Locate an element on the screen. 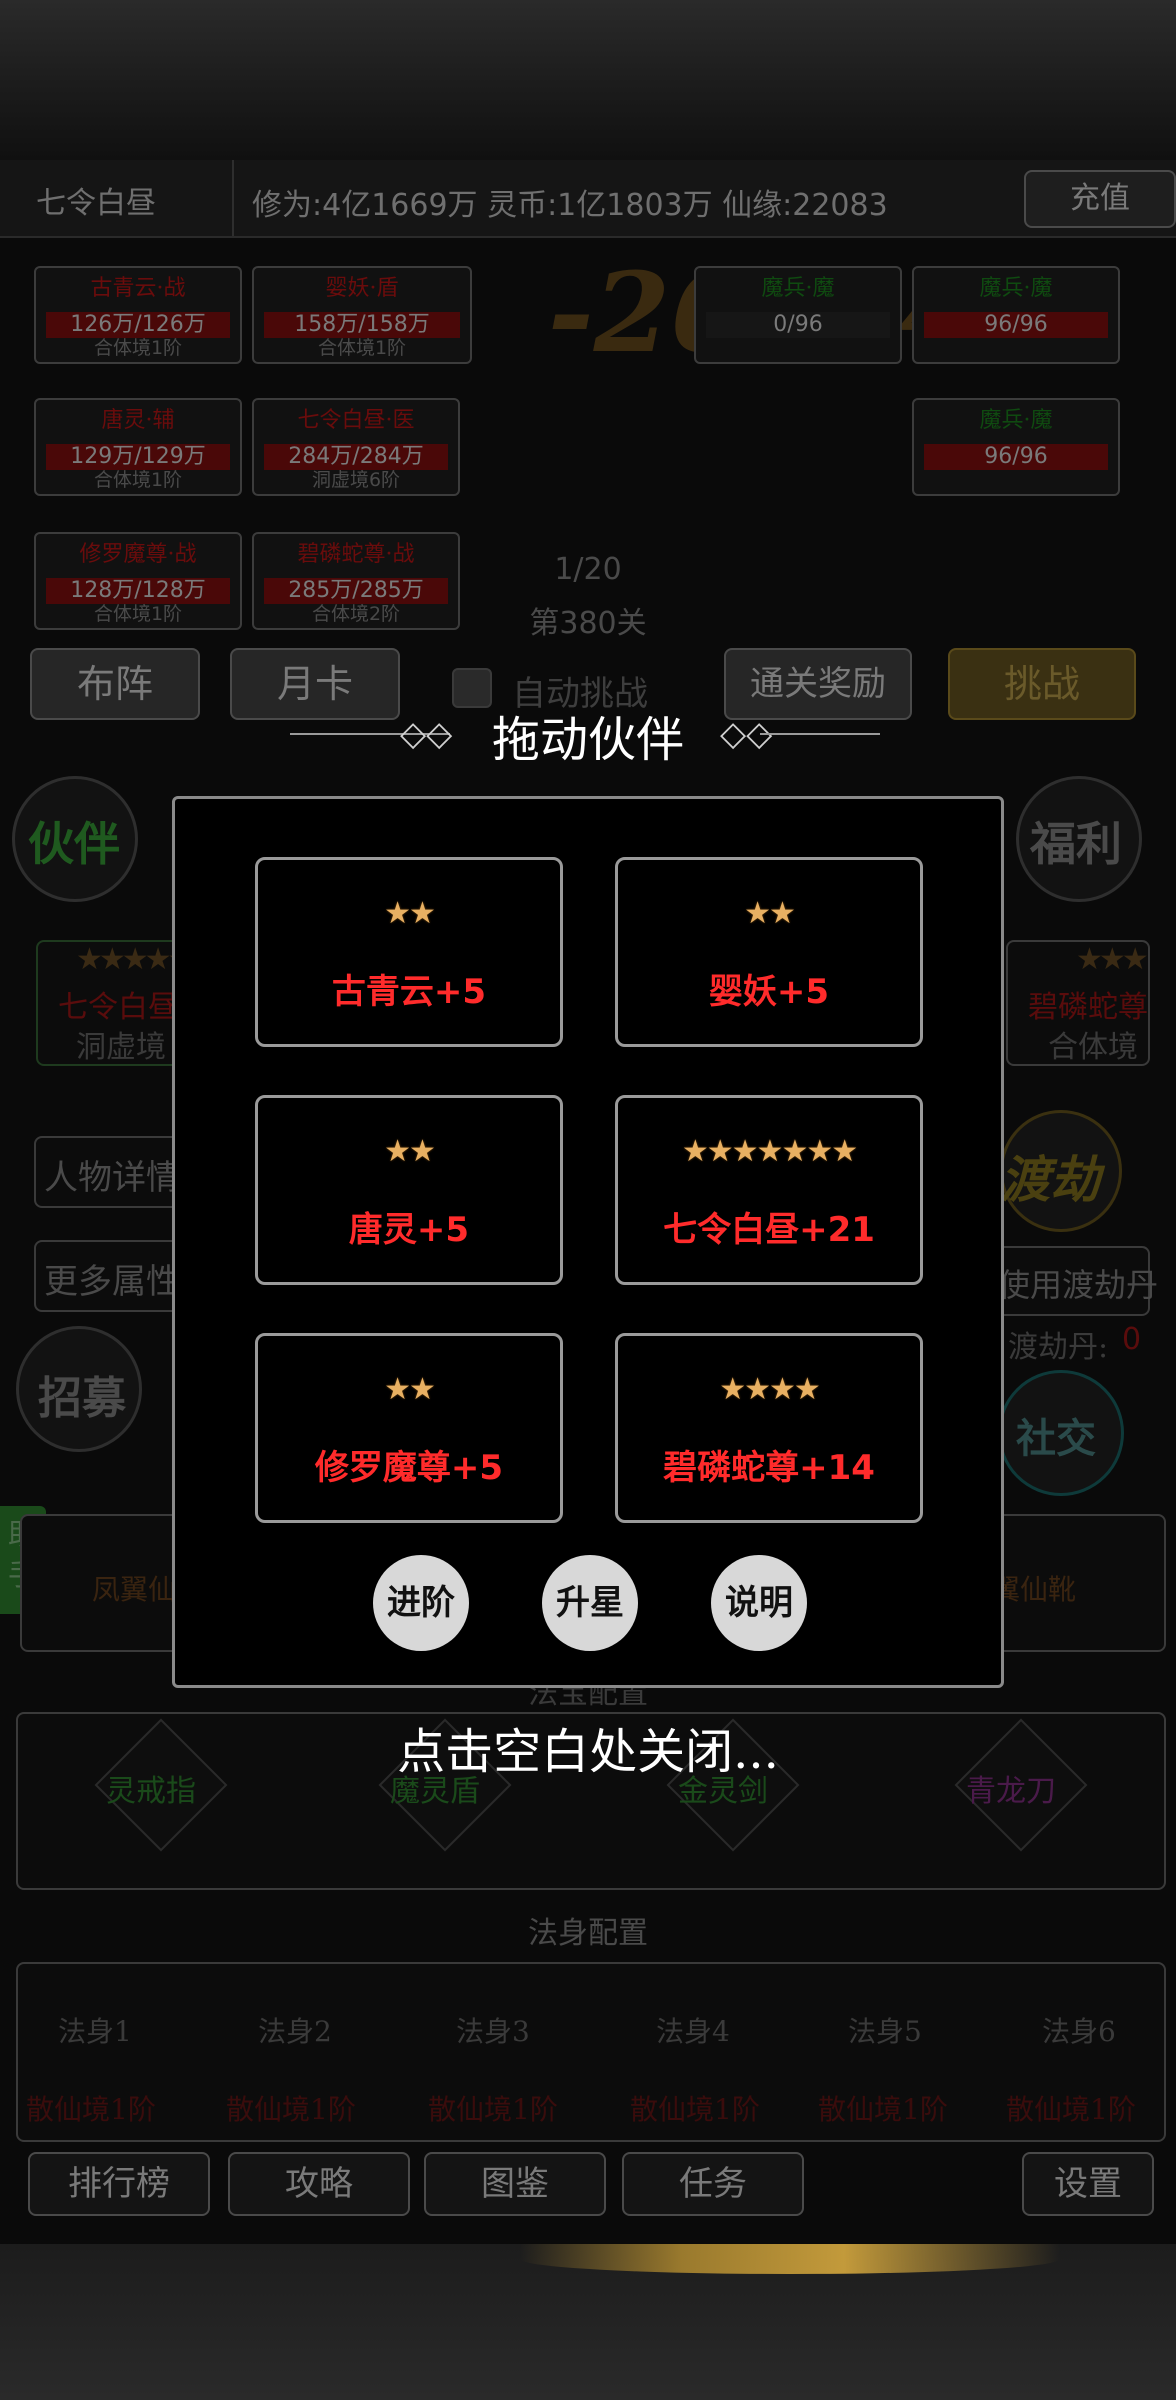 This screenshot has width=1176, height=2400. explain-button: 说明 is located at coordinates (759, 1603).